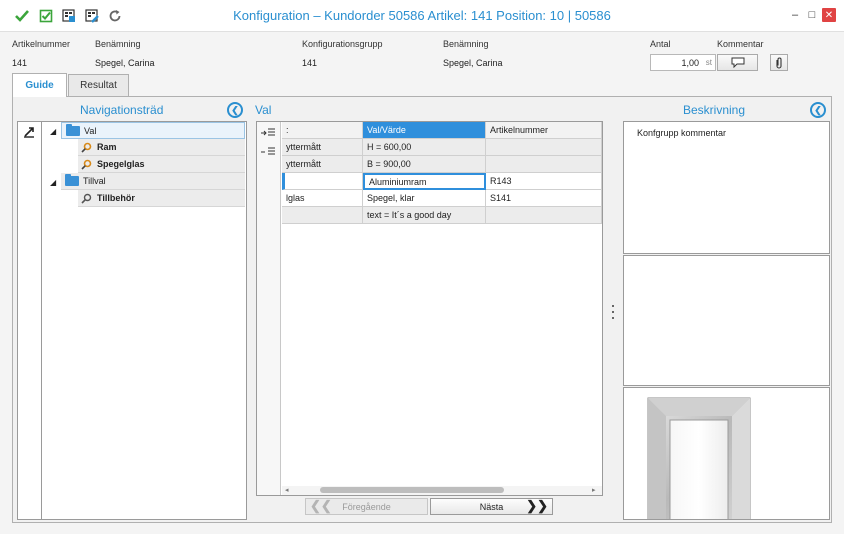 This screenshot has height=534, width=844. Describe the element at coordinates (39, 85) in the screenshot. I see `tab-guide: Guide` at that location.